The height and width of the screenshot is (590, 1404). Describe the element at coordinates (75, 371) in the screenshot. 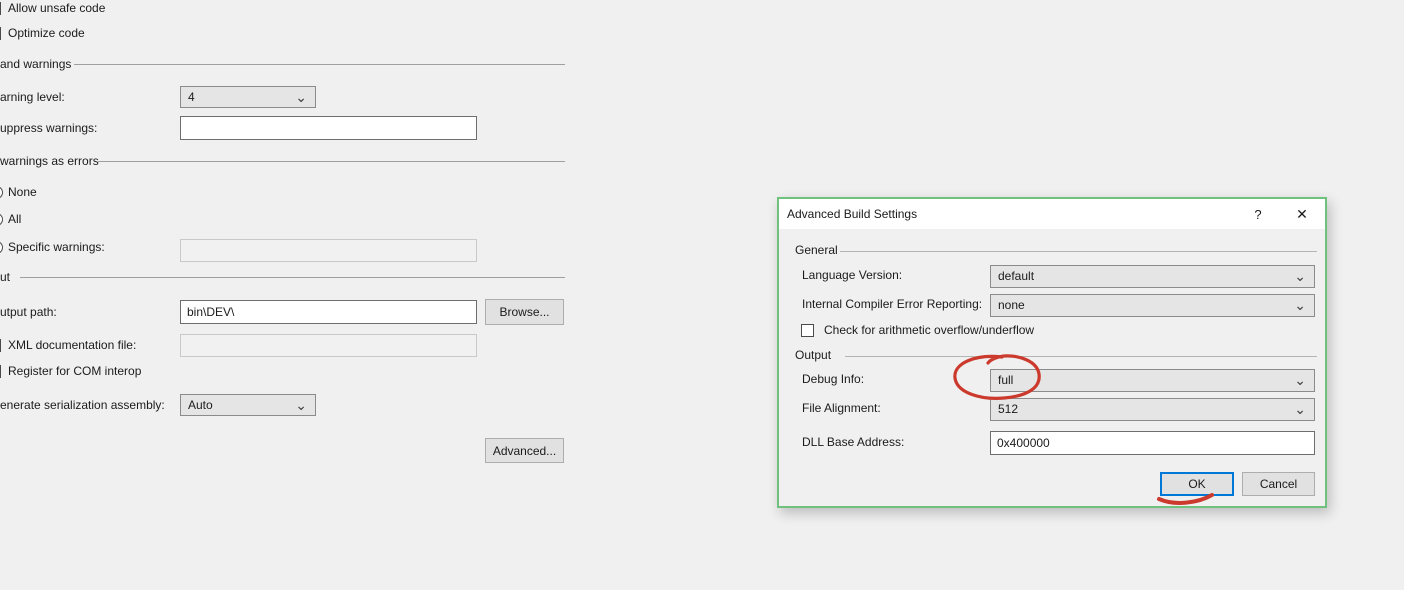

I see `register-com-interop-label: Register for COM interop` at that location.